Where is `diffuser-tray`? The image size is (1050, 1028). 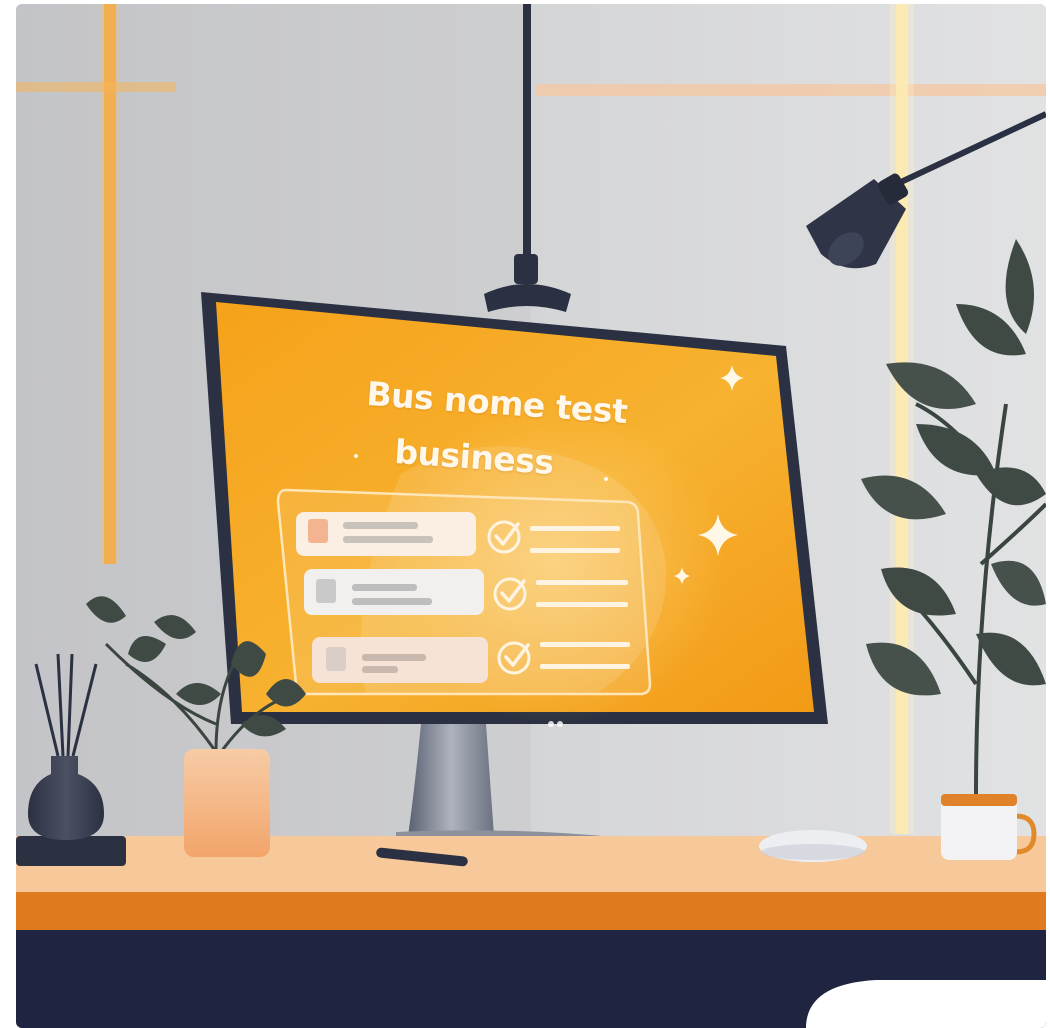
diffuser-tray is located at coordinates (71, 851).